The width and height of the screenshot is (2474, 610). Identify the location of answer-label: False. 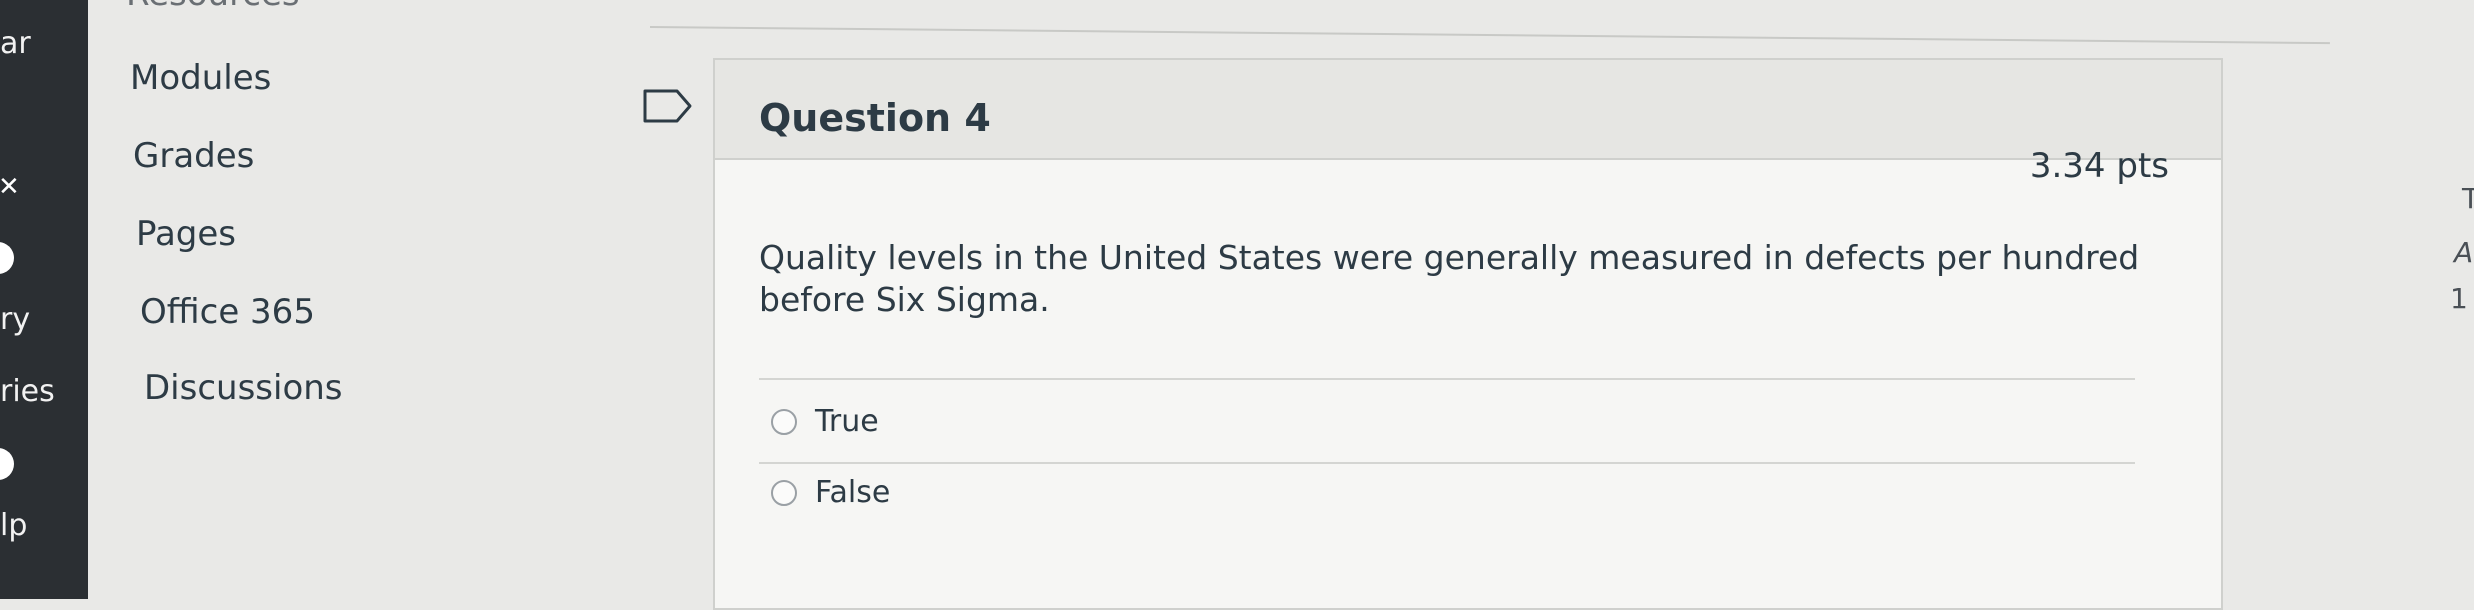
(853, 492).